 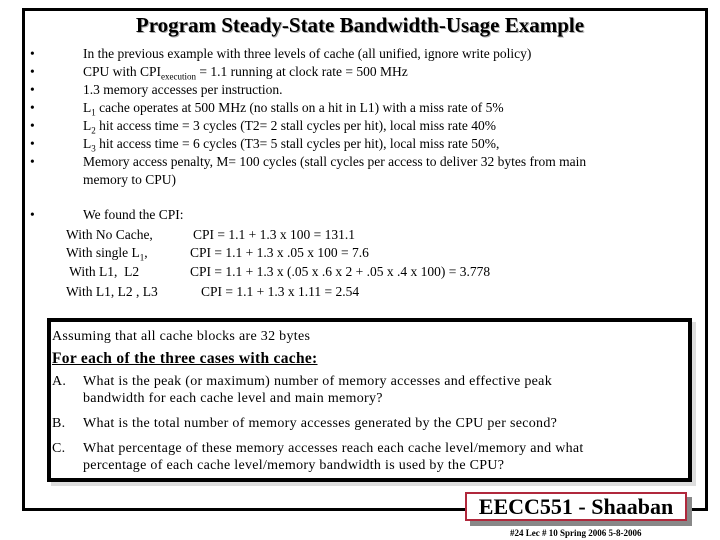 What do you see at coordinates (274, 234) in the screenshot?
I see `cpi-equation: CPI = 1.1 + 1.3 x 100 = 131.1` at bounding box center [274, 234].